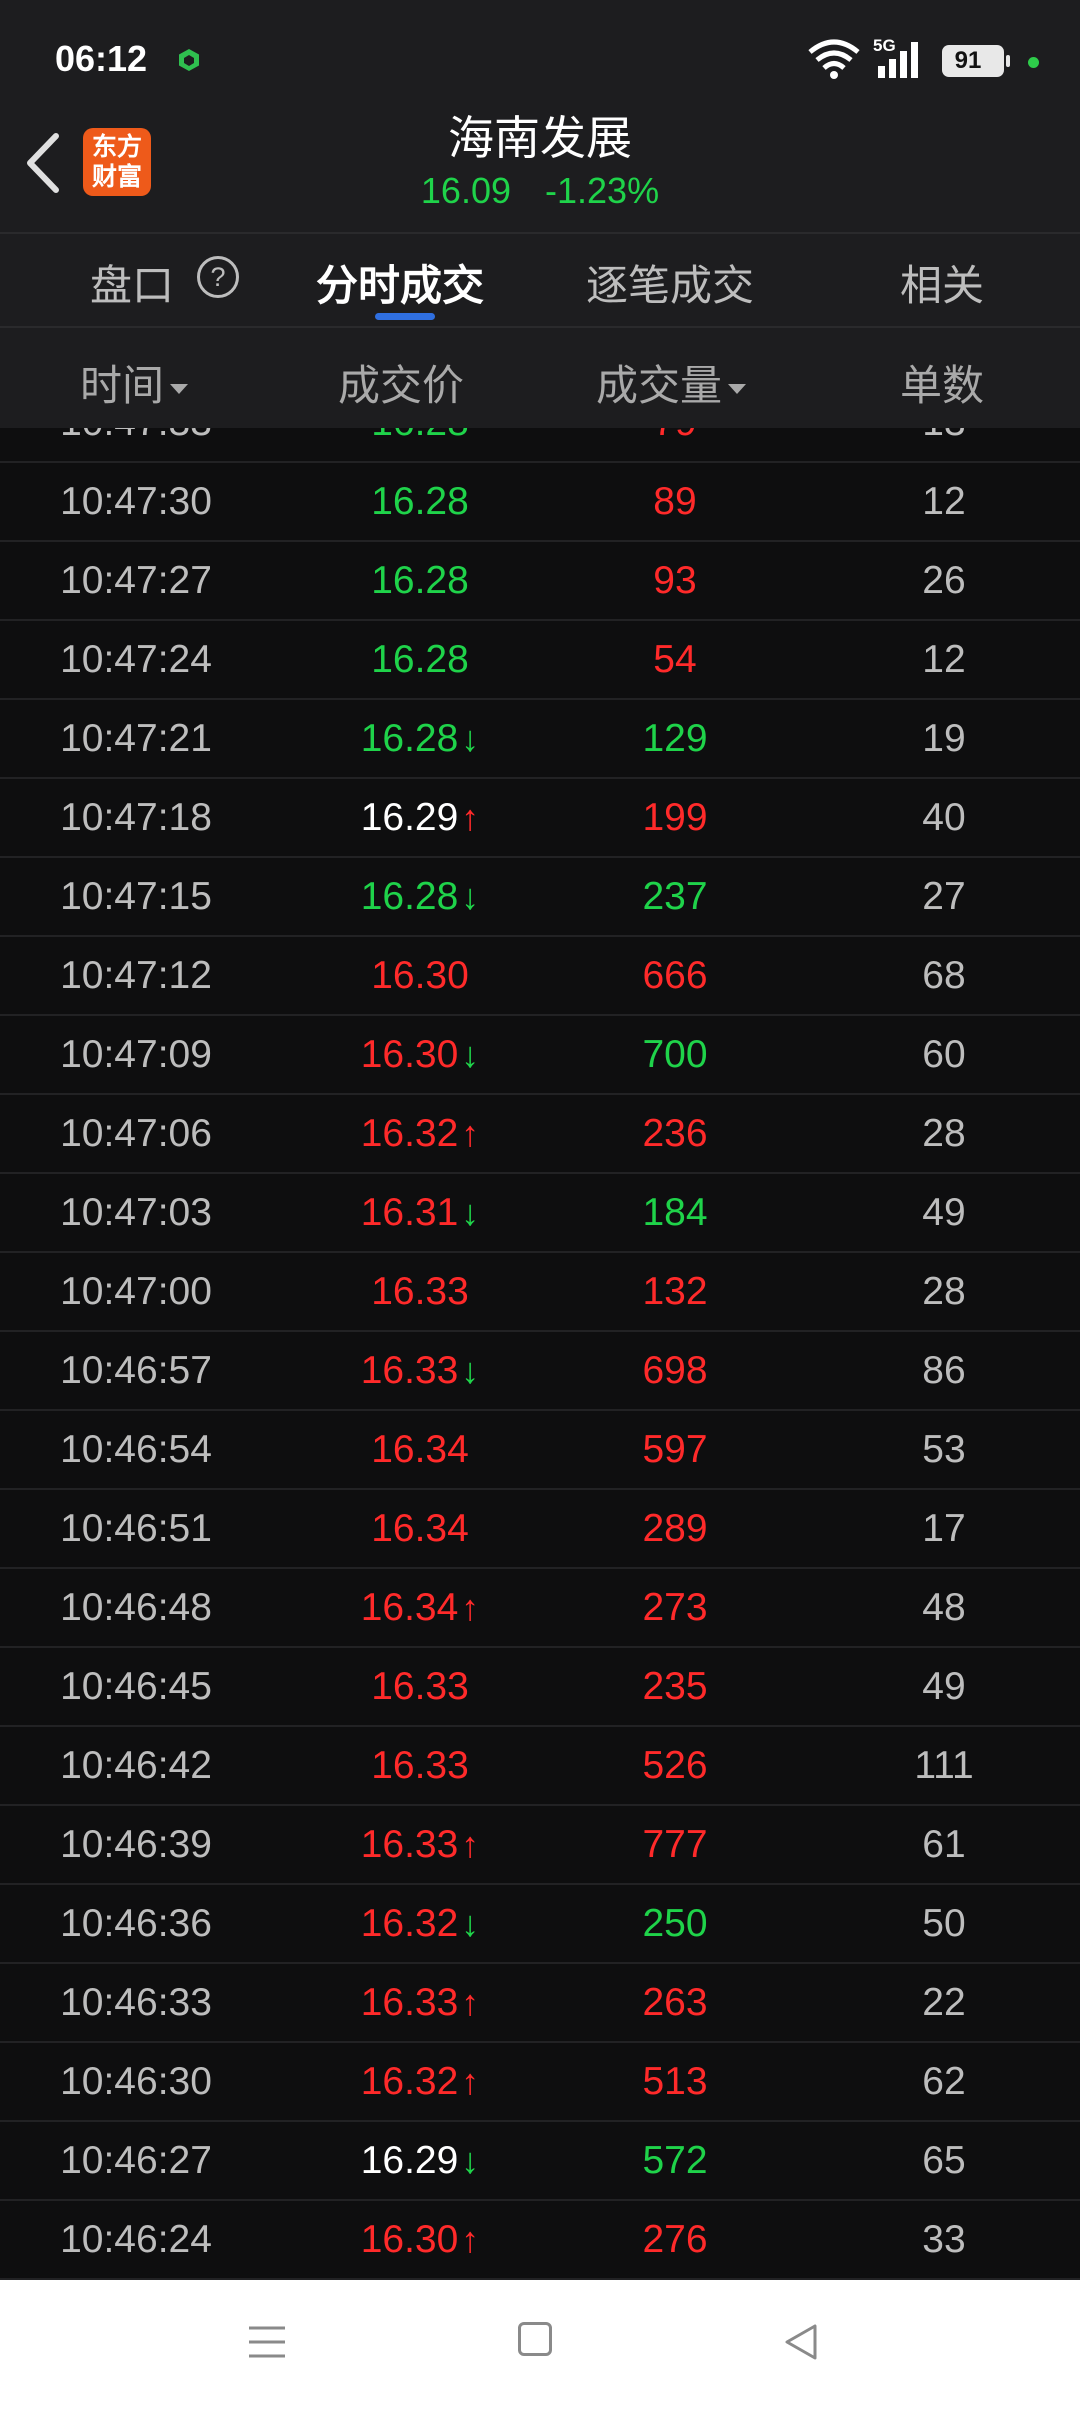  I want to click on trade-count: 40, so click(944, 817).